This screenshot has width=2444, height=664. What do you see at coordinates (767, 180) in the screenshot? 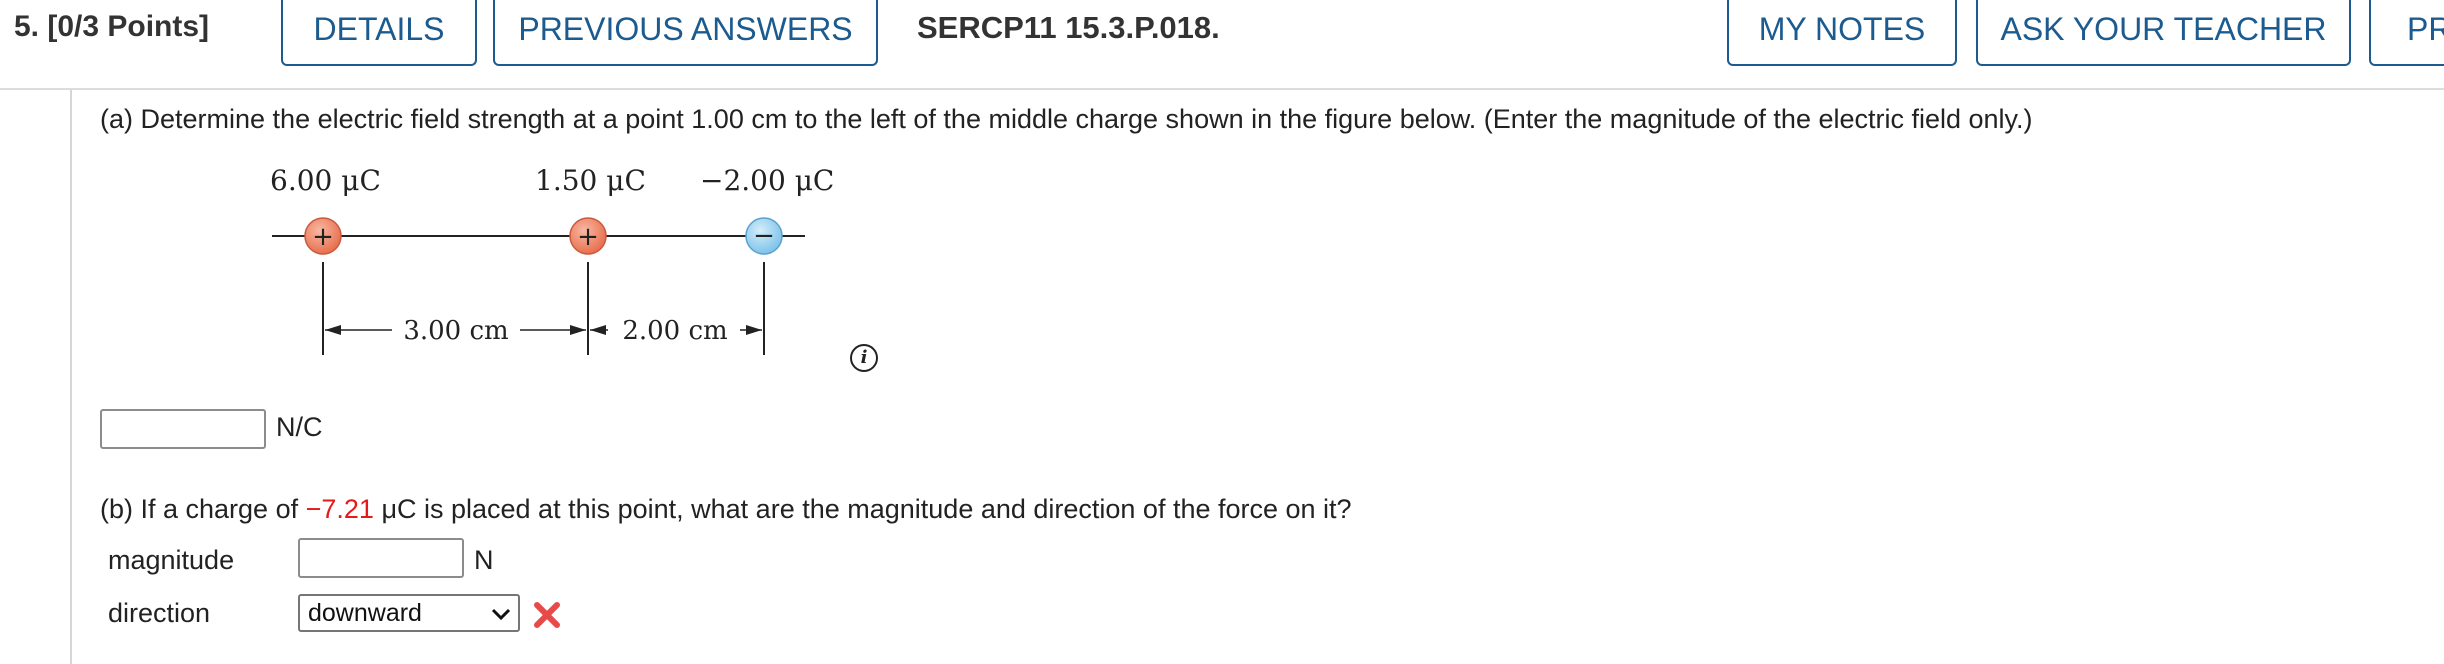
I see `charge-3-label: −2.00 μC` at bounding box center [767, 180].